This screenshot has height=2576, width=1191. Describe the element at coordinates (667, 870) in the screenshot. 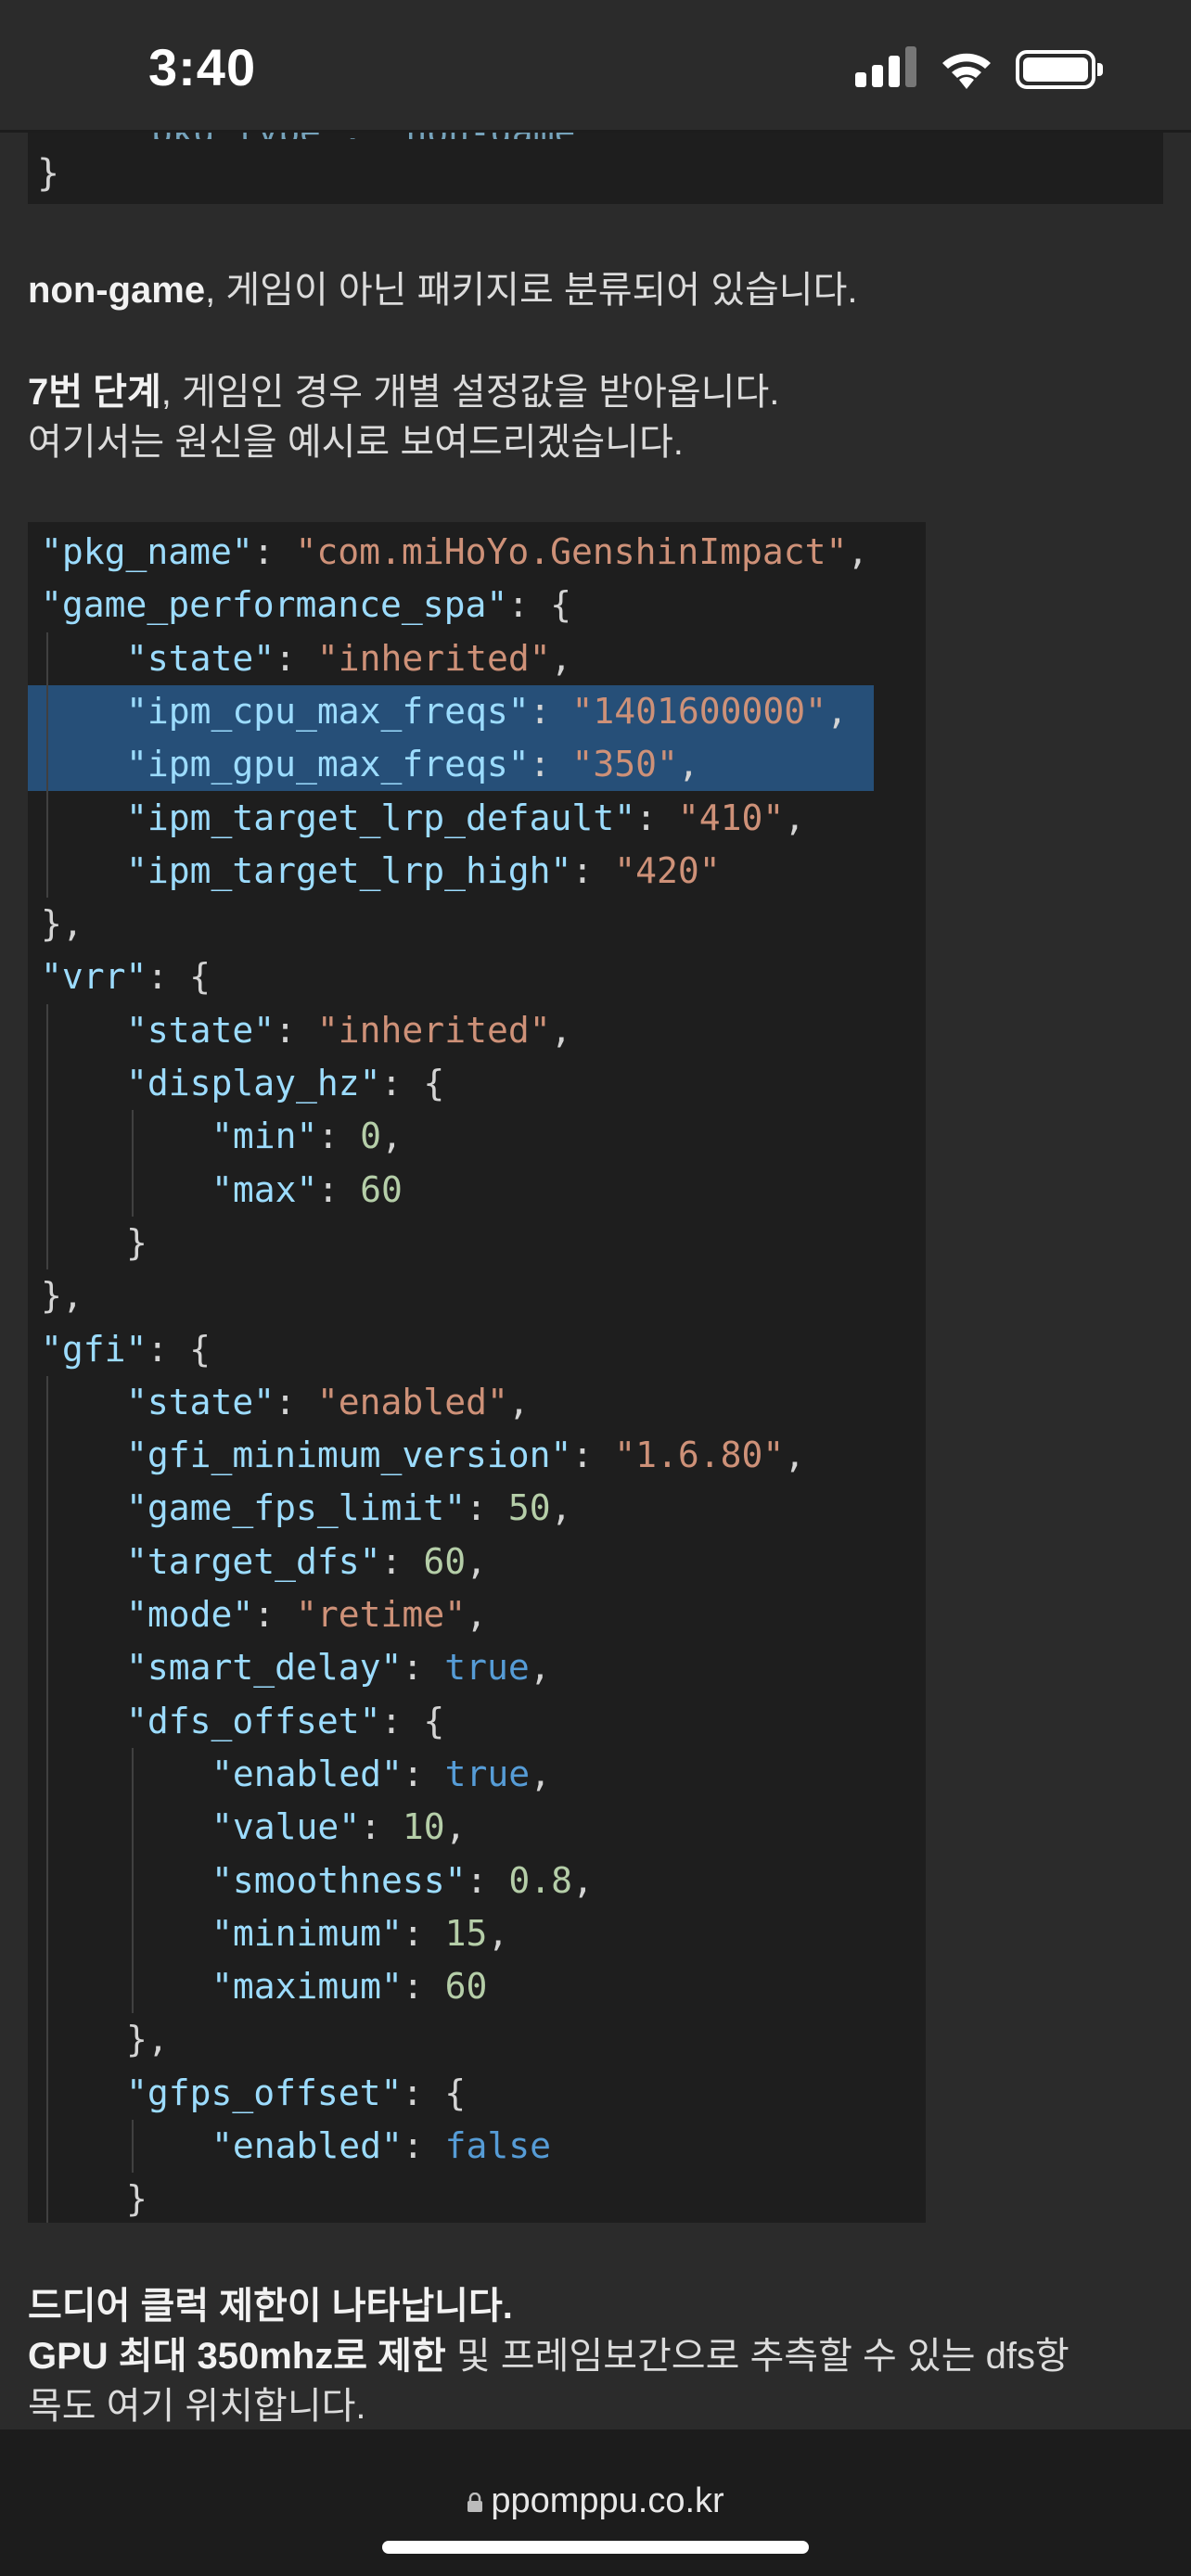

I see `code-value: "420"` at that location.